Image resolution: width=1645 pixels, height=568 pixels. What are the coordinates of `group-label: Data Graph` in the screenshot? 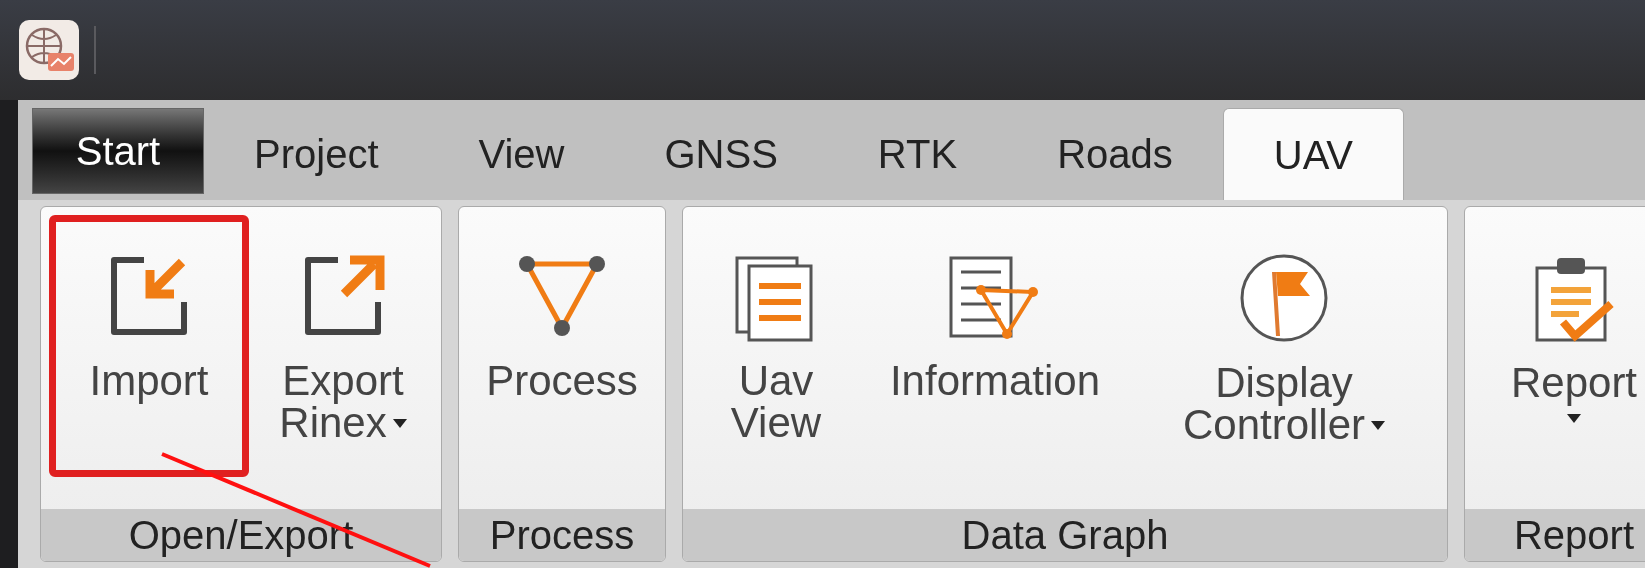 It's located at (1065, 535).